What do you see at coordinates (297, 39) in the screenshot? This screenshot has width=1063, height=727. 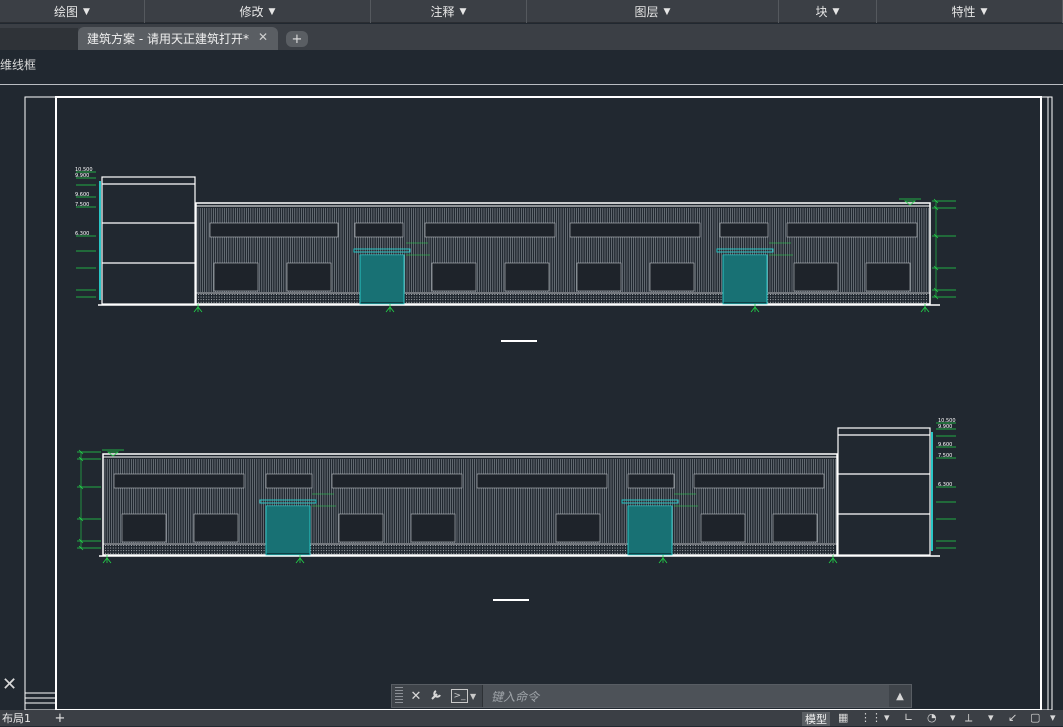 I see `new-tab-button: +` at bounding box center [297, 39].